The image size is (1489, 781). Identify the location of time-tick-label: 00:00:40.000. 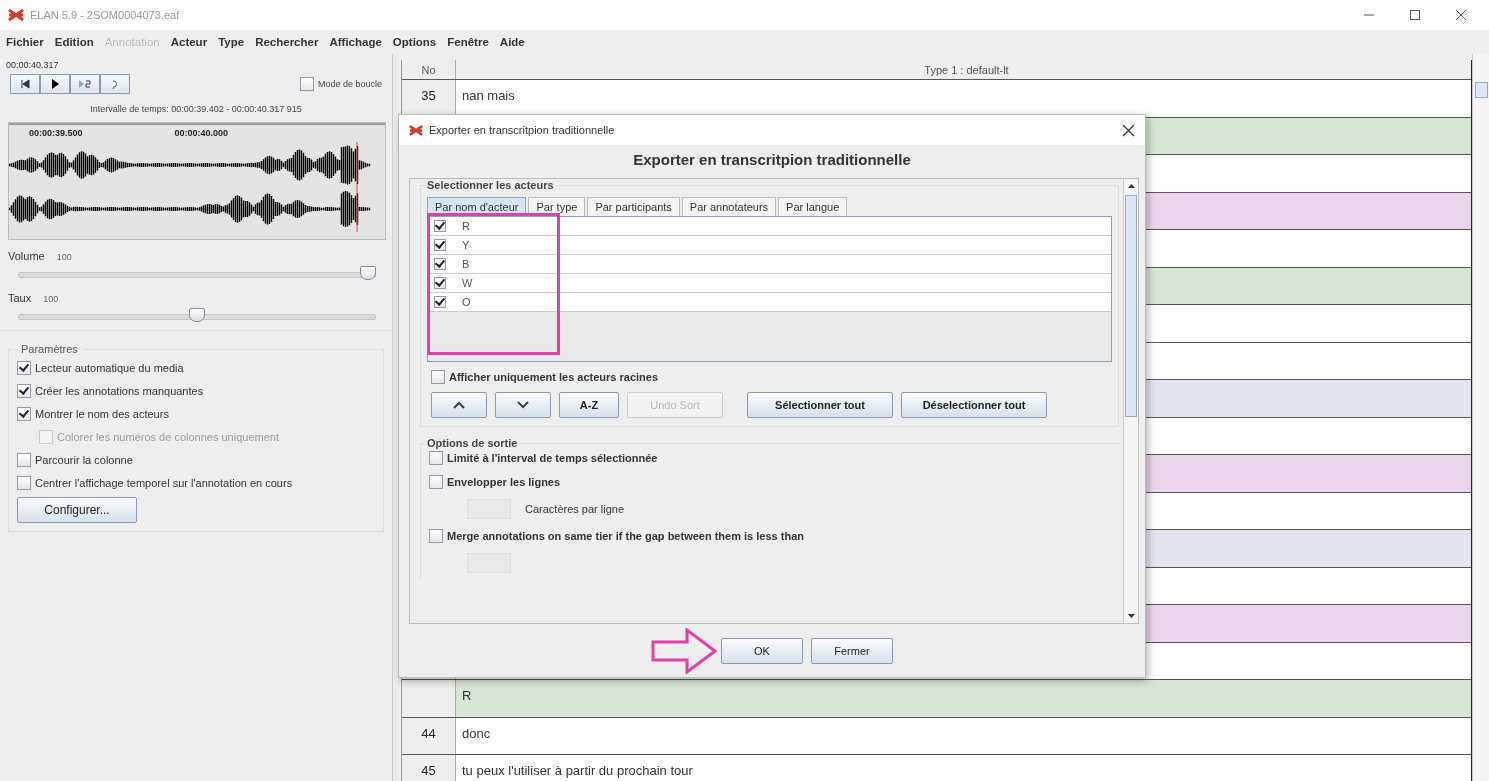
(201, 133).